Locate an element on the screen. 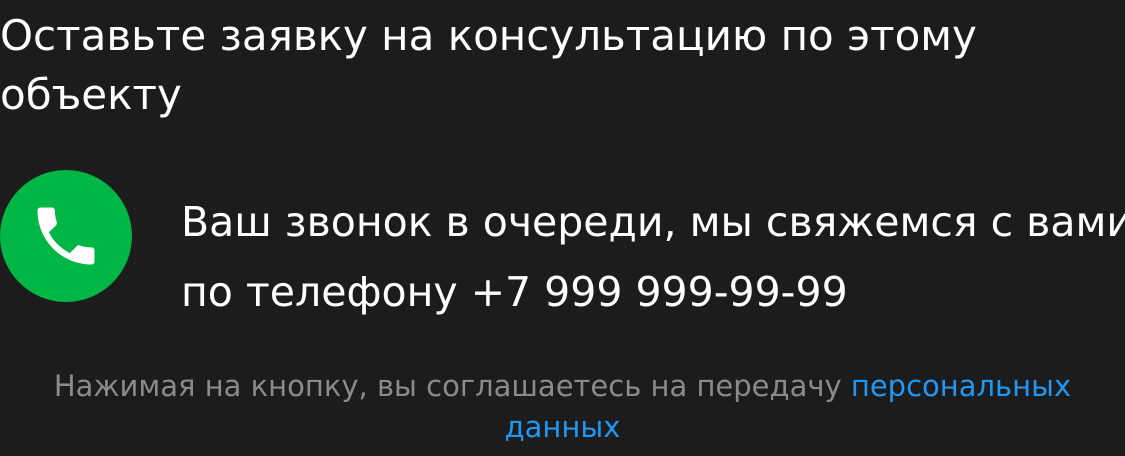  phone-icon is located at coordinates (66, 236).